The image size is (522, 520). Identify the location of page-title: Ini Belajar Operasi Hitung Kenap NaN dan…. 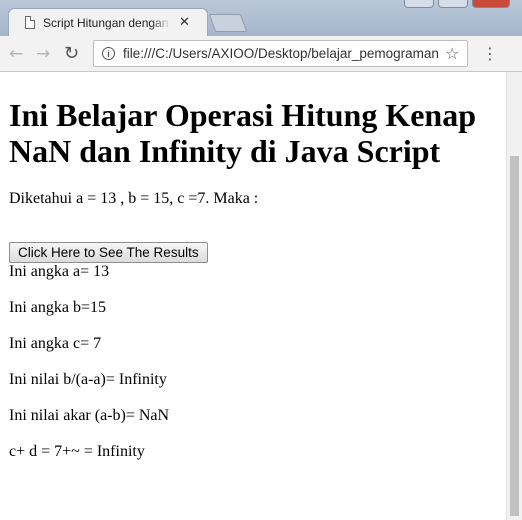
(243, 133).